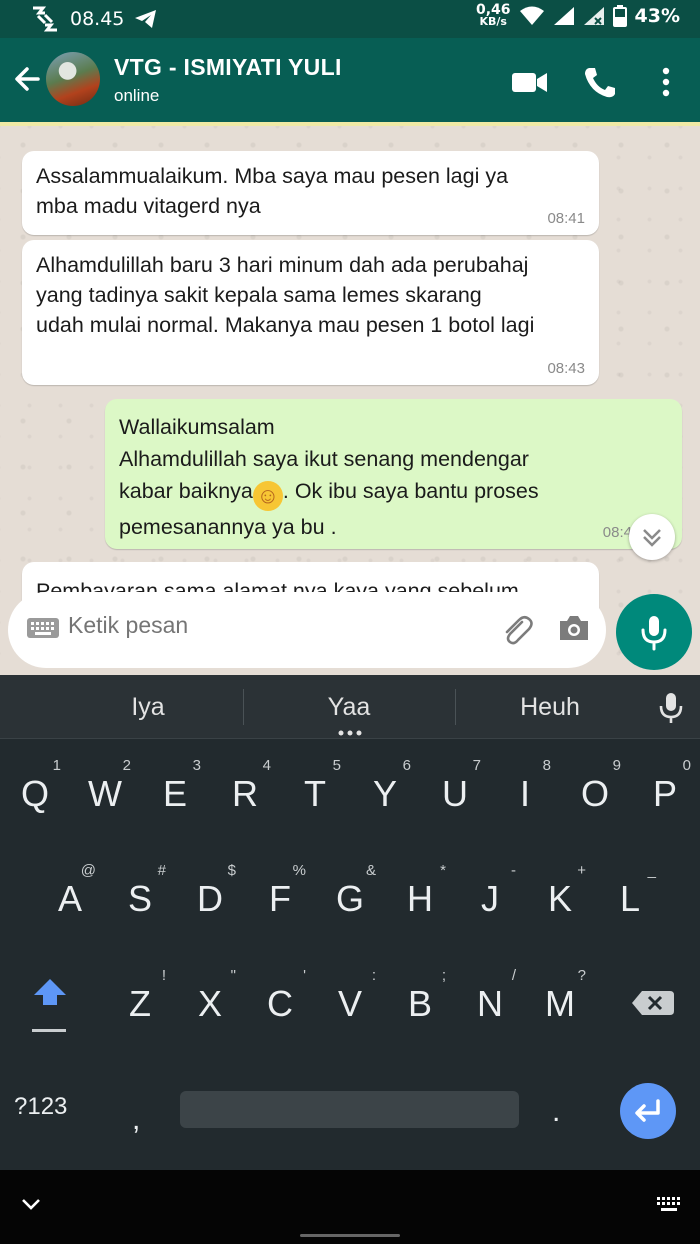  What do you see at coordinates (393, 493) in the screenshot?
I see `message-line: kabar baiknya ☺. Ok ibu saya bantu proses` at bounding box center [393, 493].